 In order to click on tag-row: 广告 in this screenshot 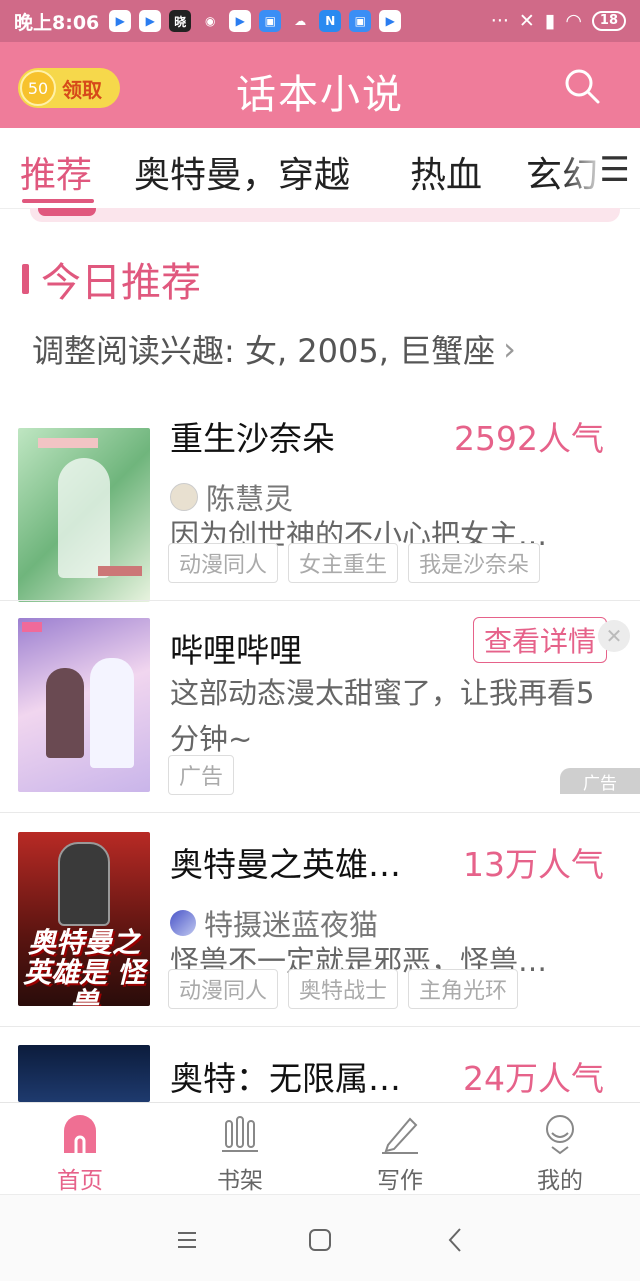, I will do `click(201, 775)`.